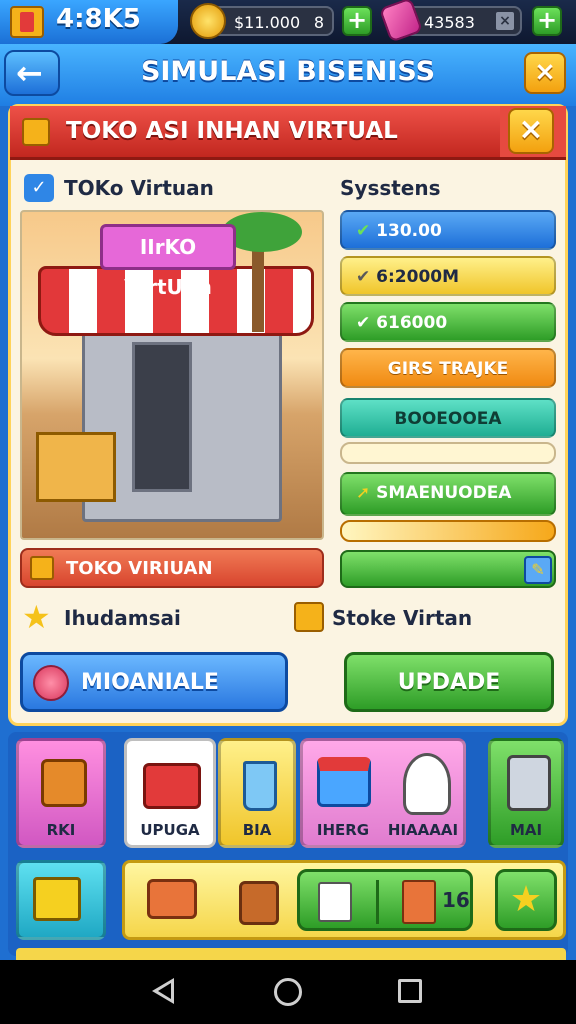 The image size is (576, 1024). What do you see at coordinates (412, 323) in the screenshot?
I see `stat-value-3: 616000` at bounding box center [412, 323].